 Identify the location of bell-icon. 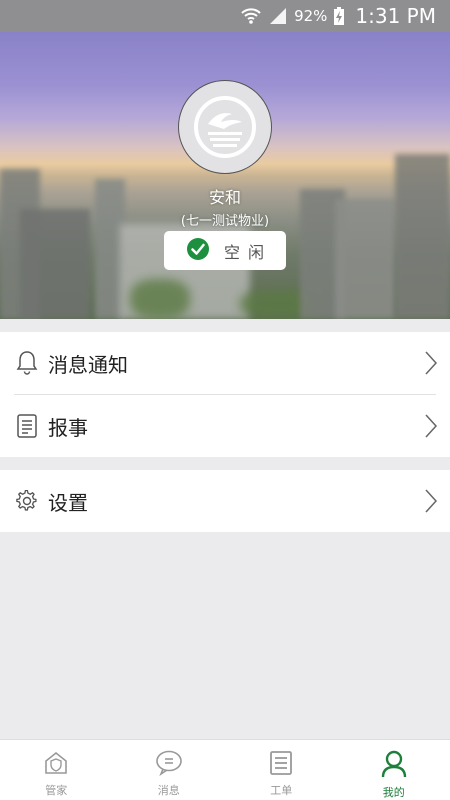
(27, 363).